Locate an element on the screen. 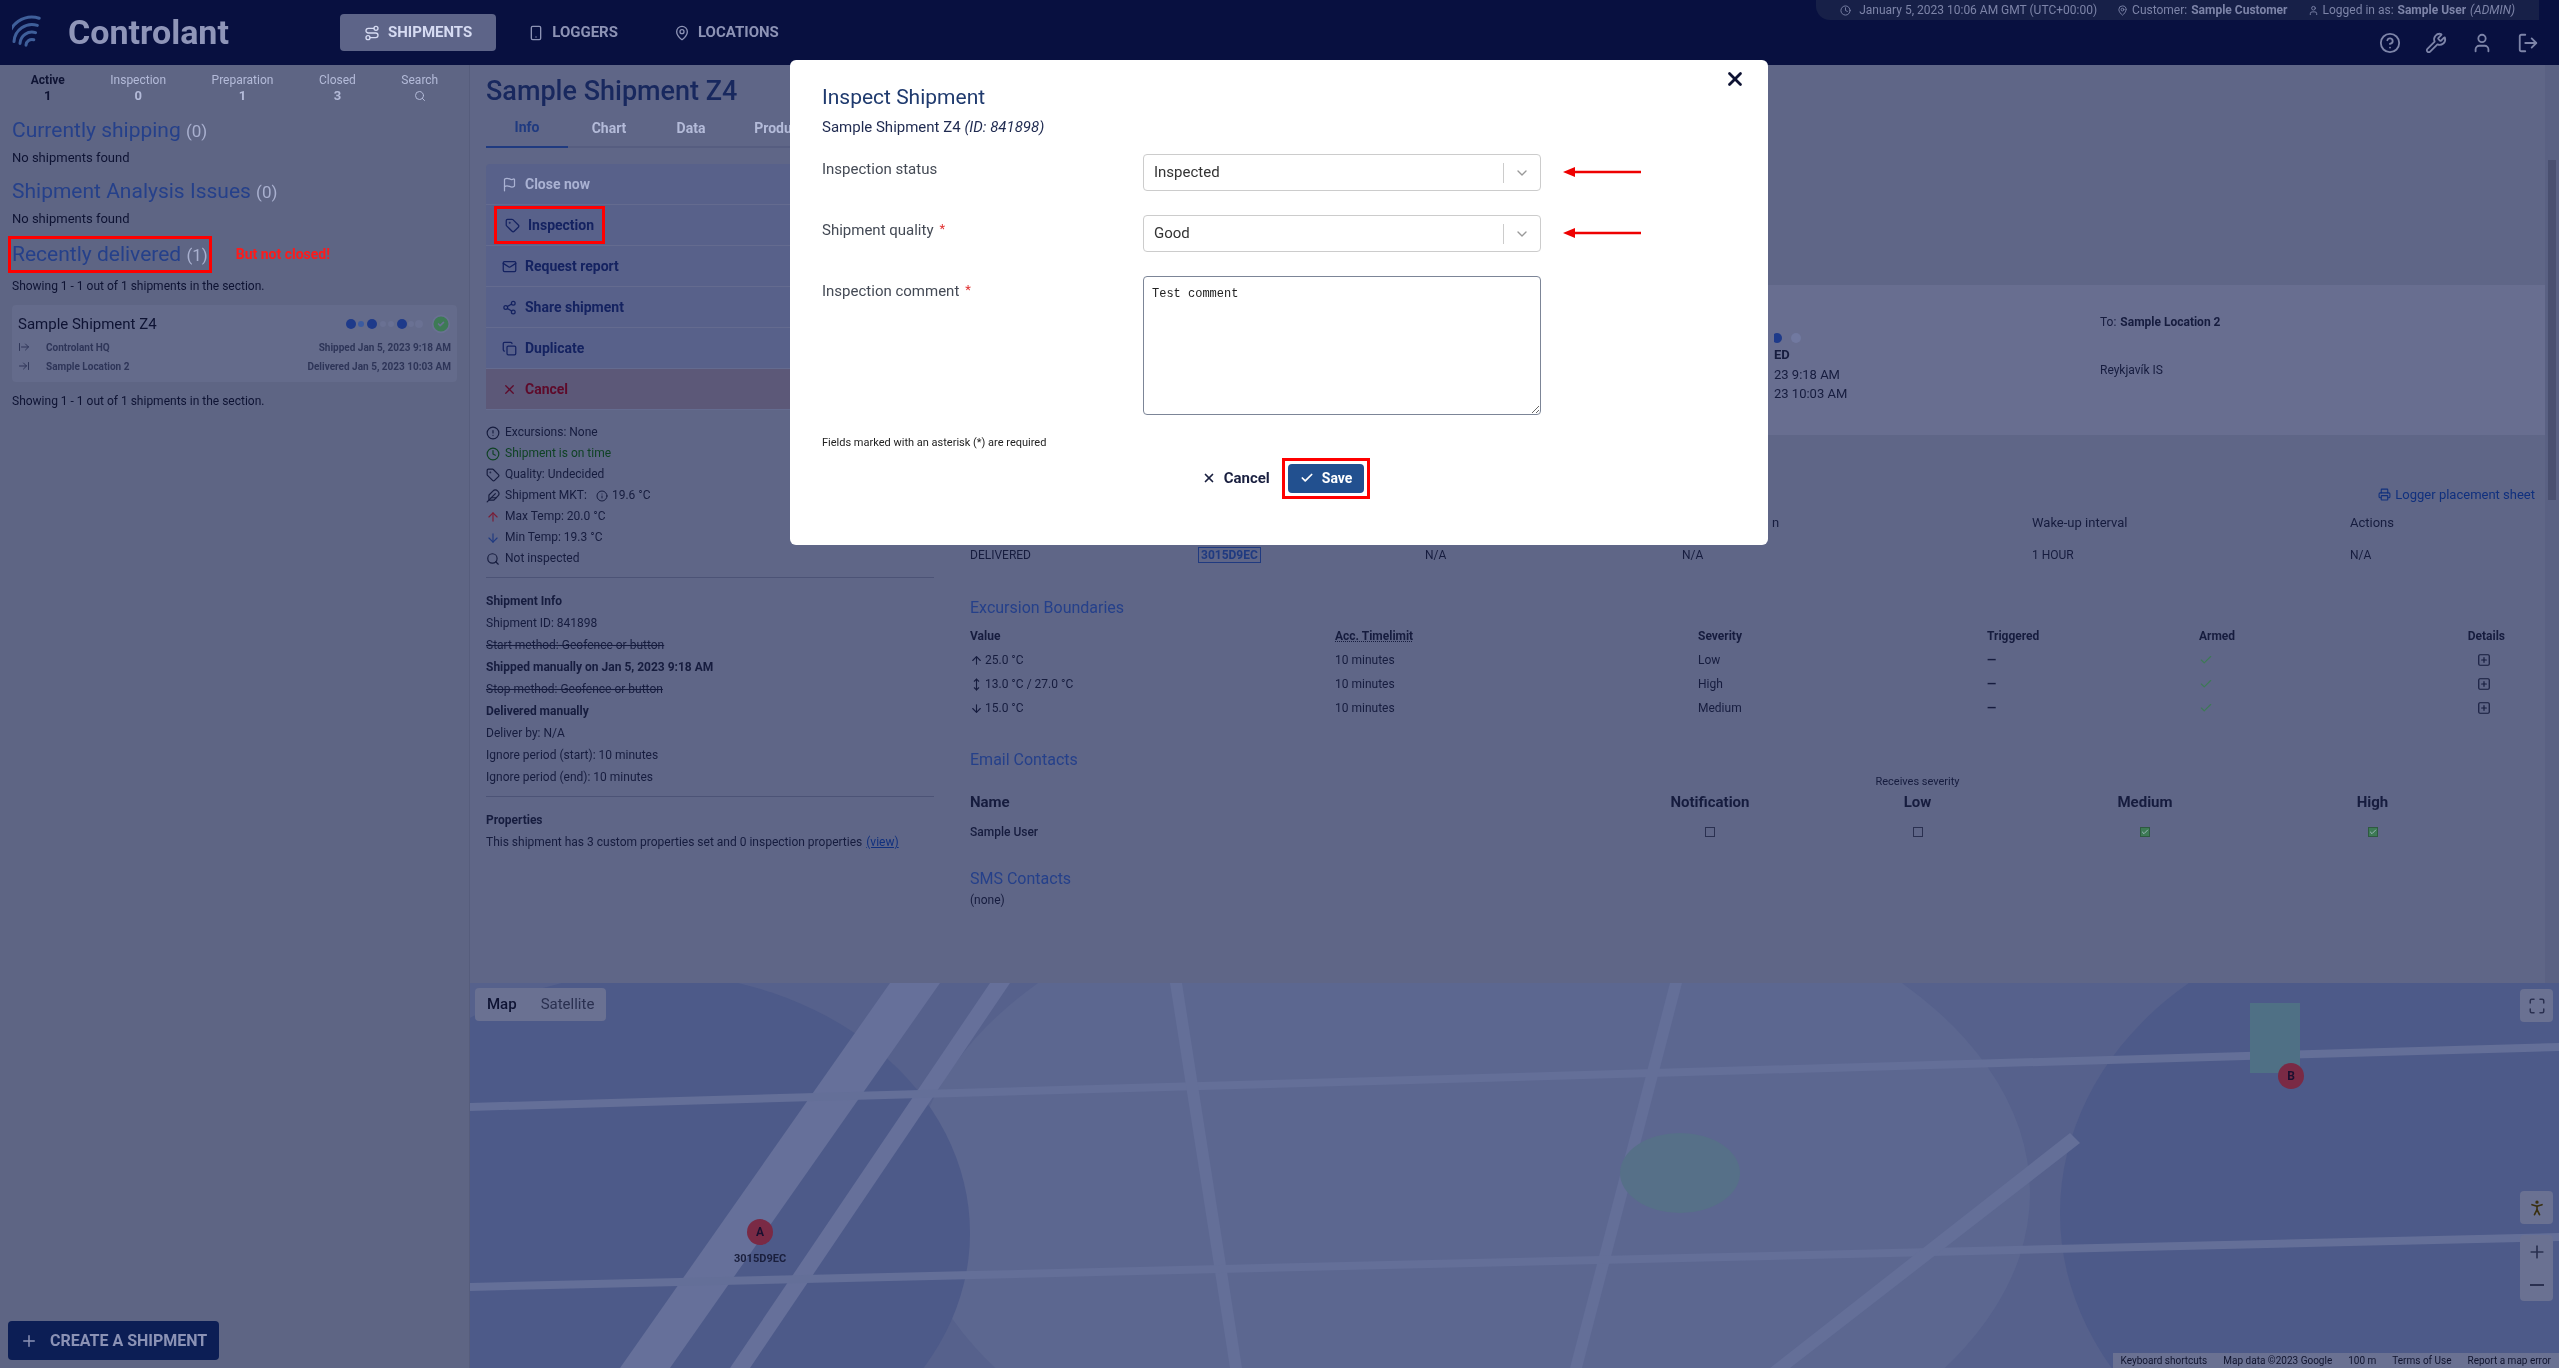 Image resolution: width=2559 pixels, height=1368 pixels. detail-tab: Info is located at coordinates (527, 132).